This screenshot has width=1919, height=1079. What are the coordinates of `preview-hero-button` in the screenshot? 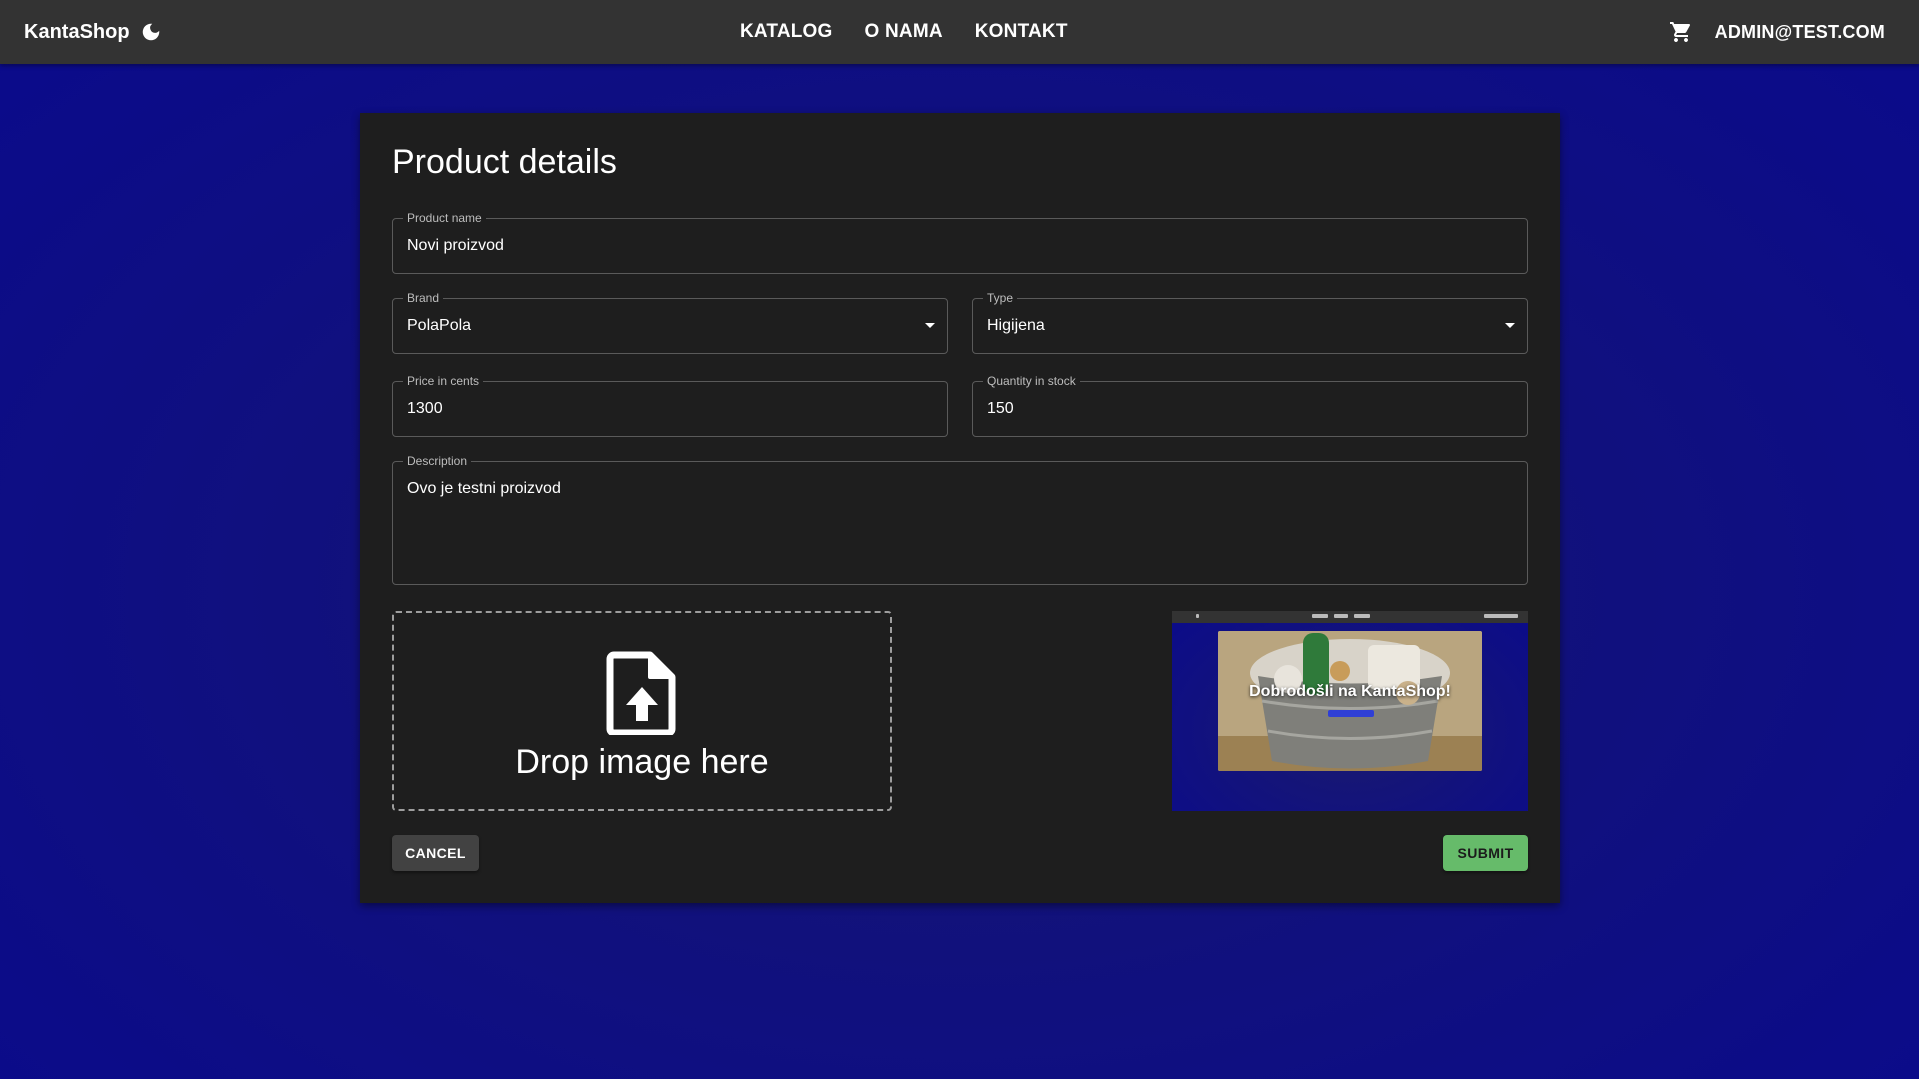 It's located at (1351, 713).